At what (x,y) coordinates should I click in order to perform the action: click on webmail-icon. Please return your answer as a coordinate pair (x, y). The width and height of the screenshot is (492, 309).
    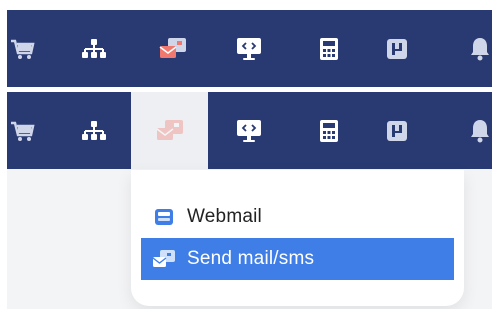
    Looking at the image, I should click on (164, 217).